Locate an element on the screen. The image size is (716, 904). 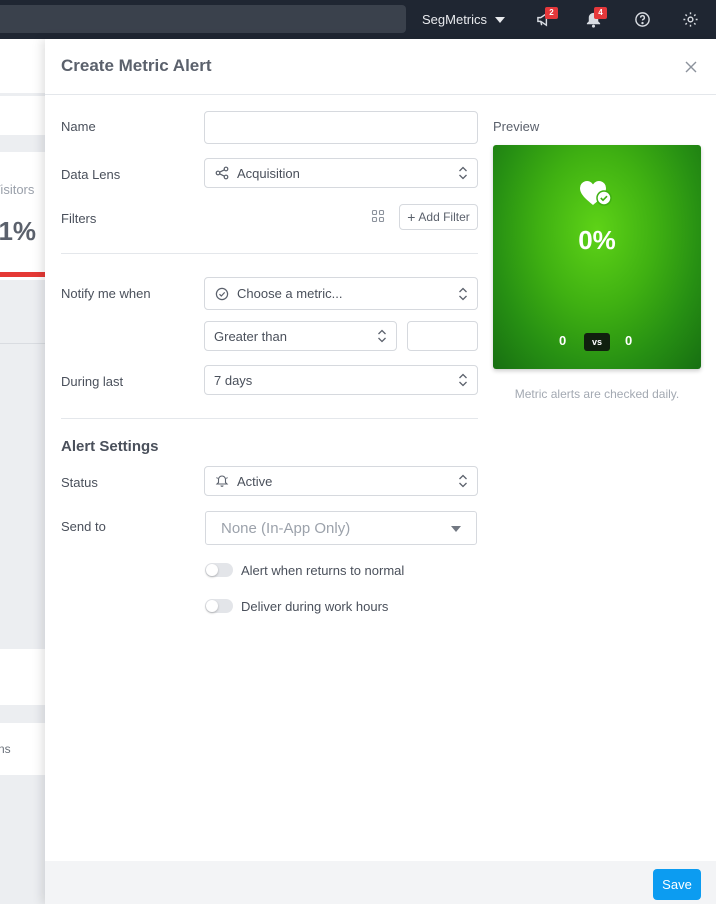
vs-badge: vs is located at coordinates (597, 342).